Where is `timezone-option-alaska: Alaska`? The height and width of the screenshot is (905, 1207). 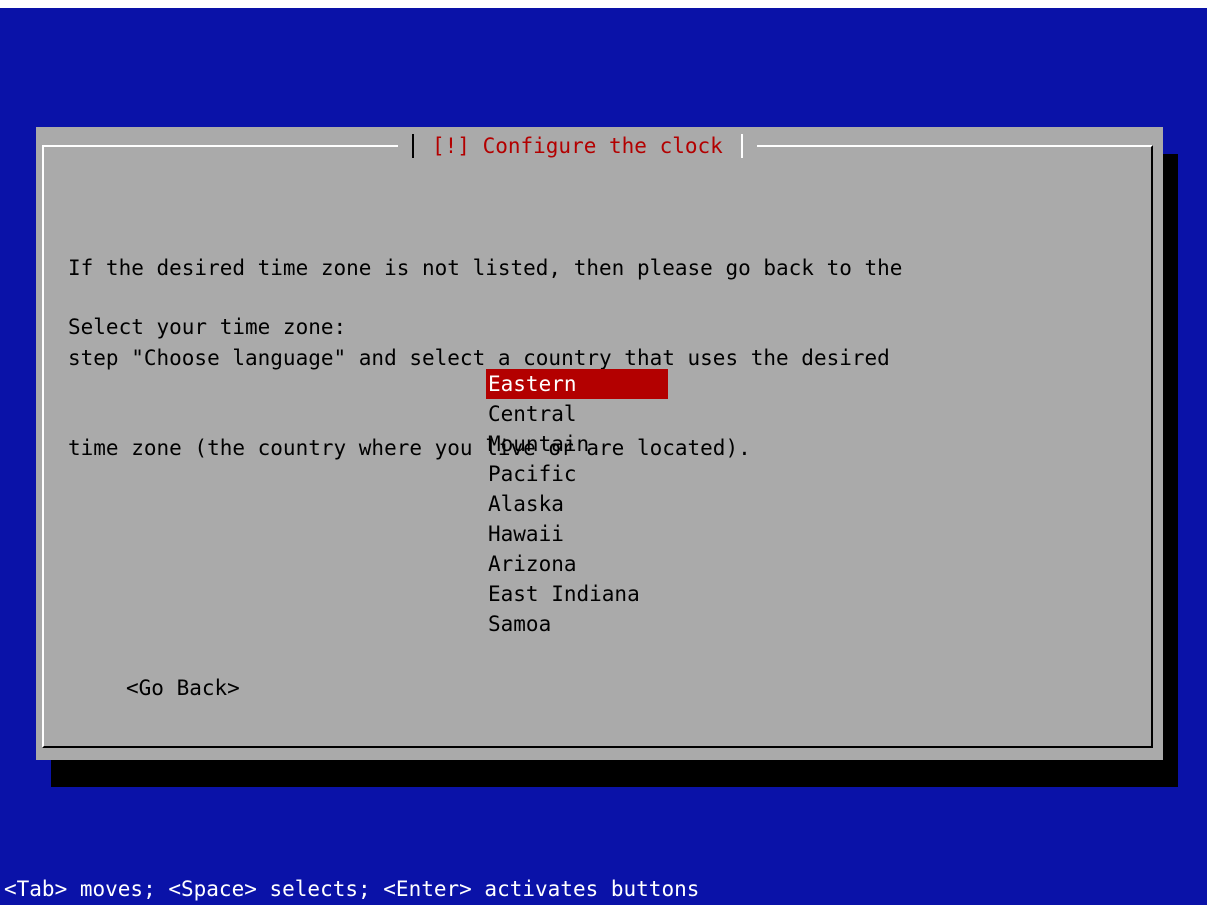 timezone-option-alaska: Alaska is located at coordinates (577, 504).